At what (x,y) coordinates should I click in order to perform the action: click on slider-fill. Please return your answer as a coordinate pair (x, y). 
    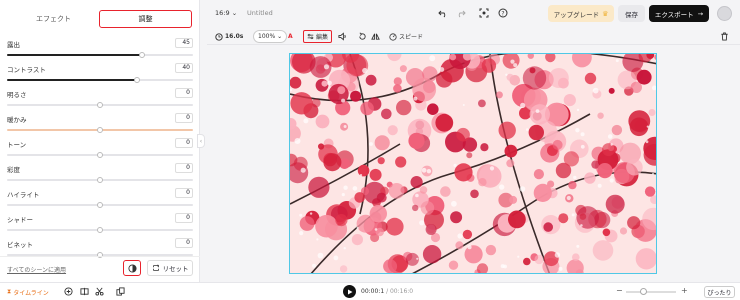
    Looking at the image, I should click on (72, 80).